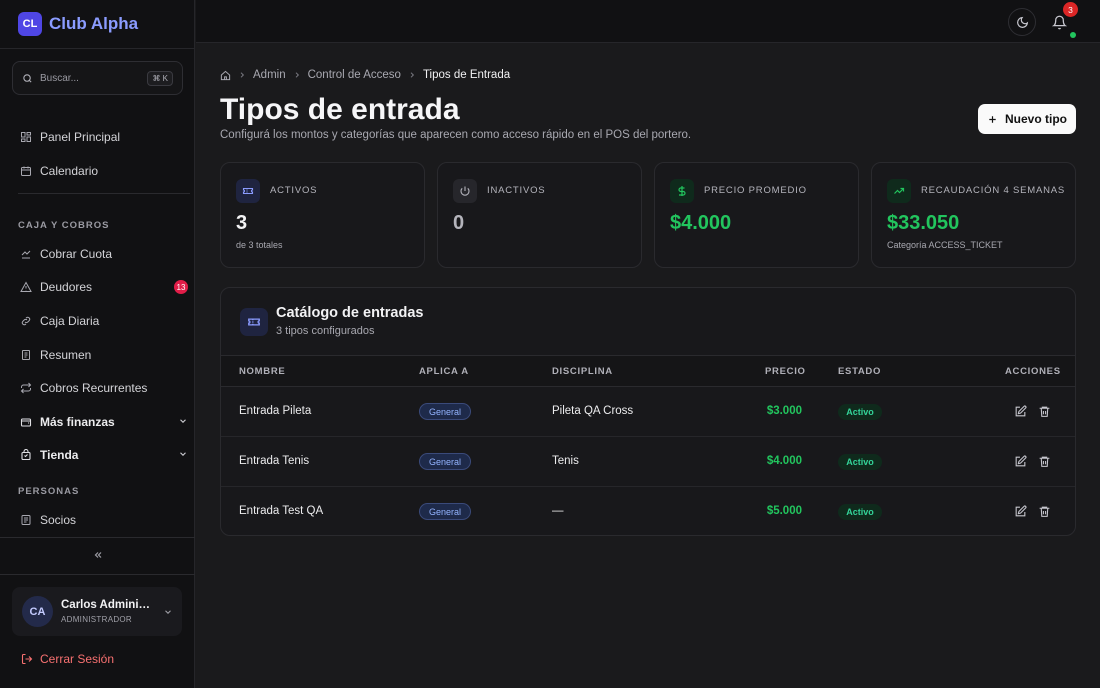 Image resolution: width=1100 pixels, height=688 pixels. I want to click on search-shortcut: ⌘ K, so click(160, 78).